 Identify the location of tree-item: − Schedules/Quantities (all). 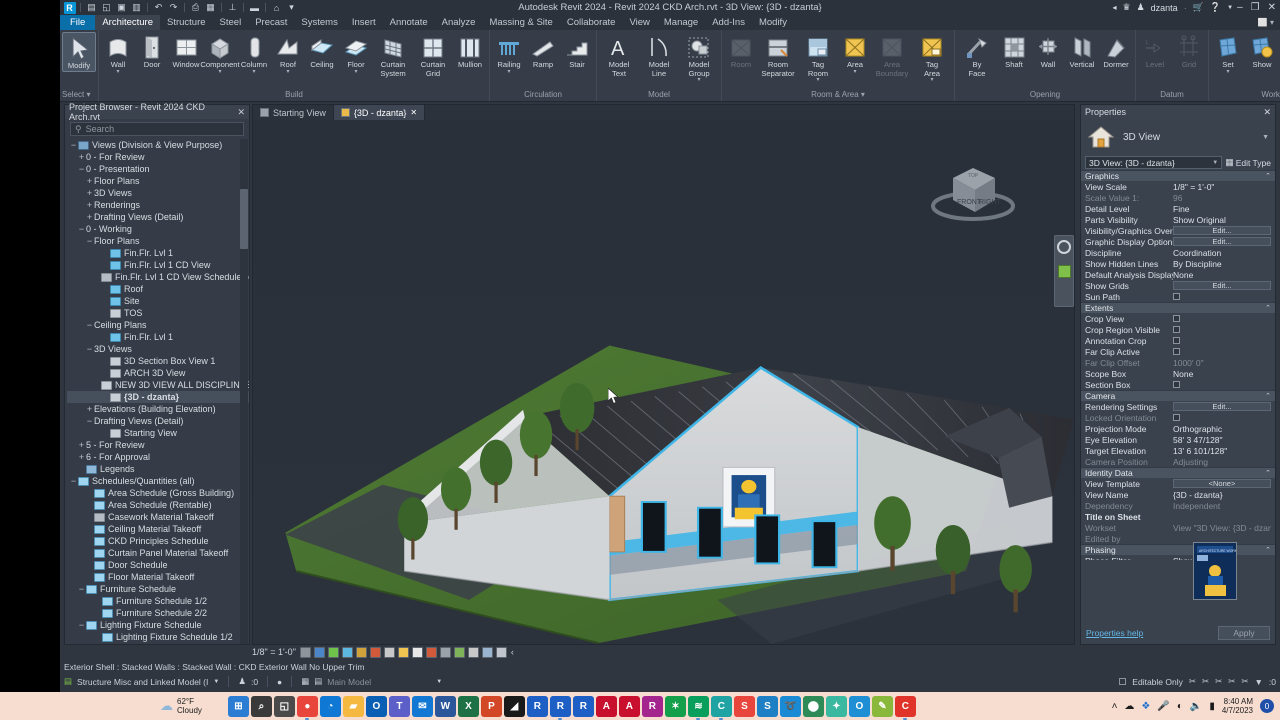
(158, 481).